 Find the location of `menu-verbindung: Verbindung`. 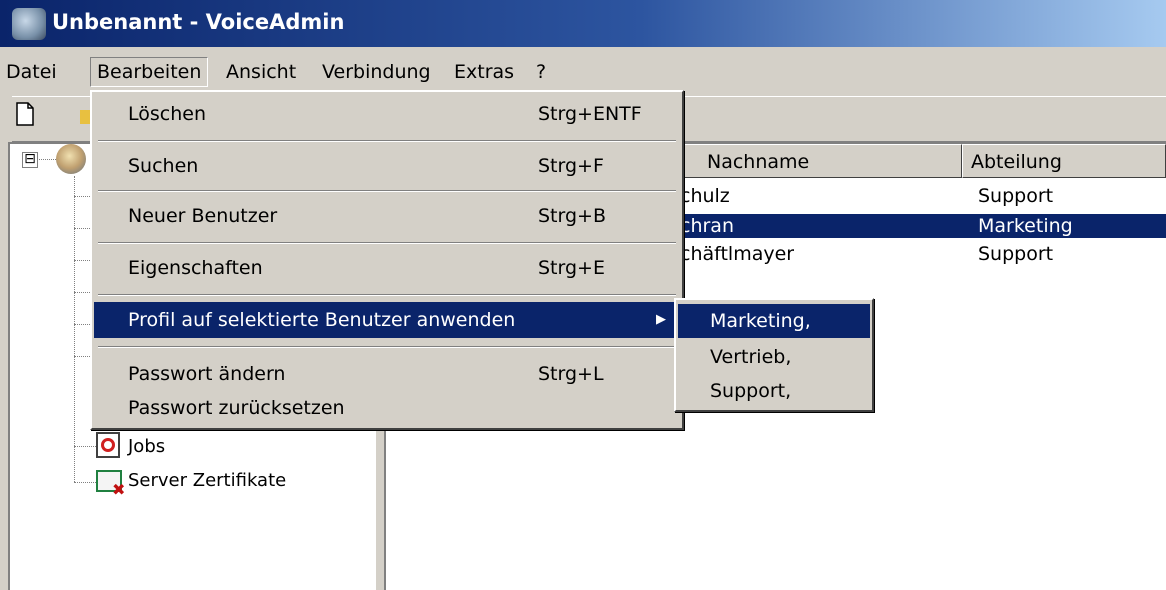

menu-verbindung: Verbindung is located at coordinates (376, 72).